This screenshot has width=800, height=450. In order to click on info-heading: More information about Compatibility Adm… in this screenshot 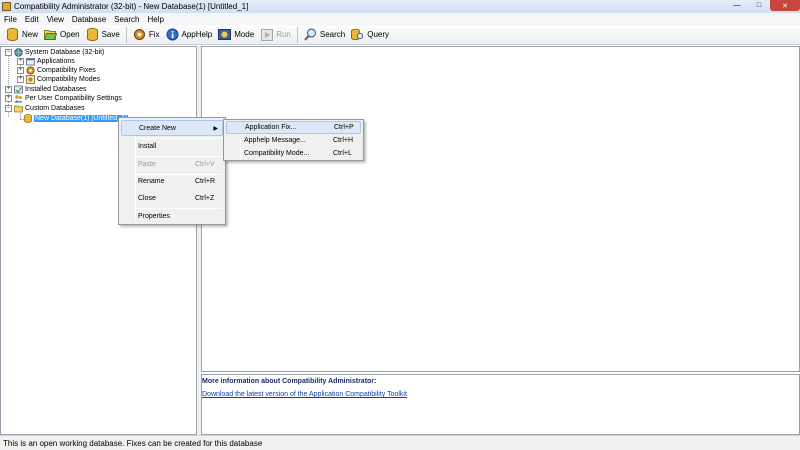, I will do `click(289, 381)`.